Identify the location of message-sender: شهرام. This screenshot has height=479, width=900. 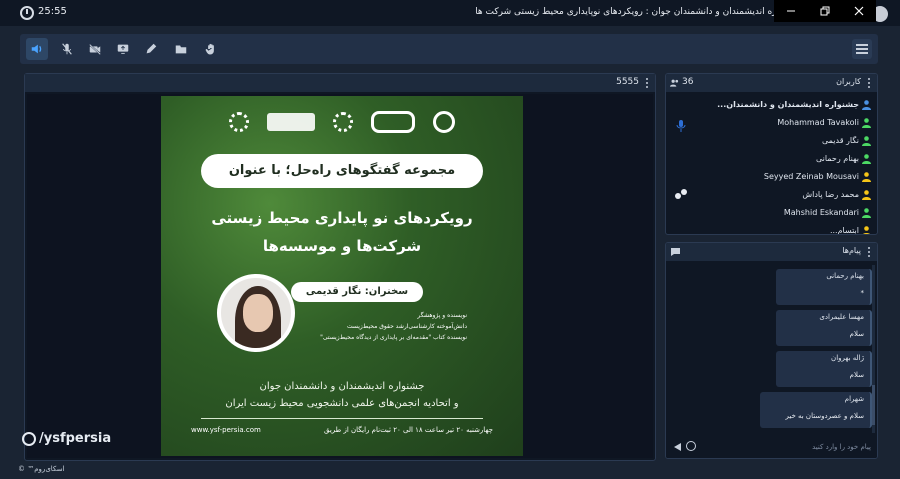
(854, 399).